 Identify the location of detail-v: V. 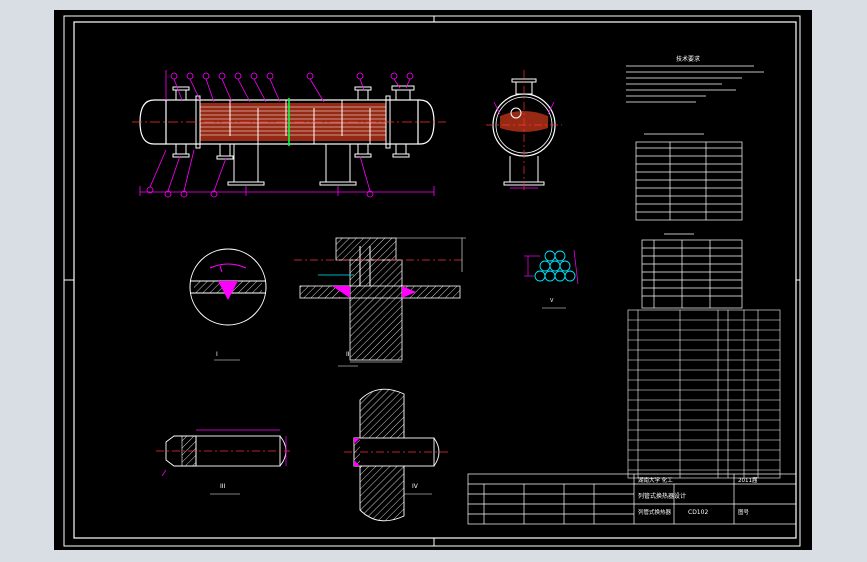
(551, 279).